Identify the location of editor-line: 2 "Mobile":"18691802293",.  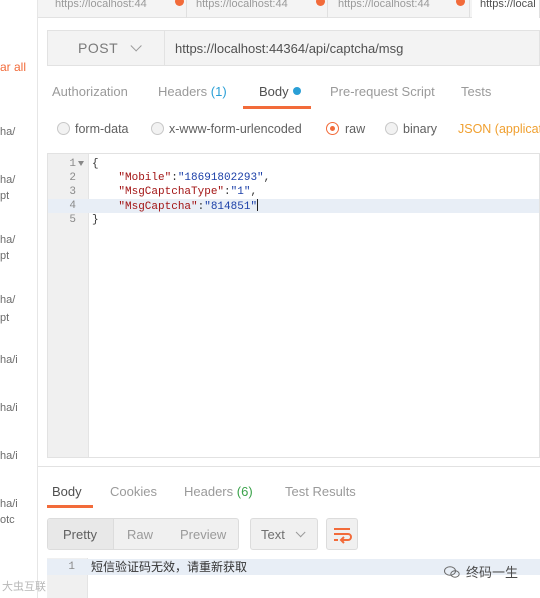
(293, 178).